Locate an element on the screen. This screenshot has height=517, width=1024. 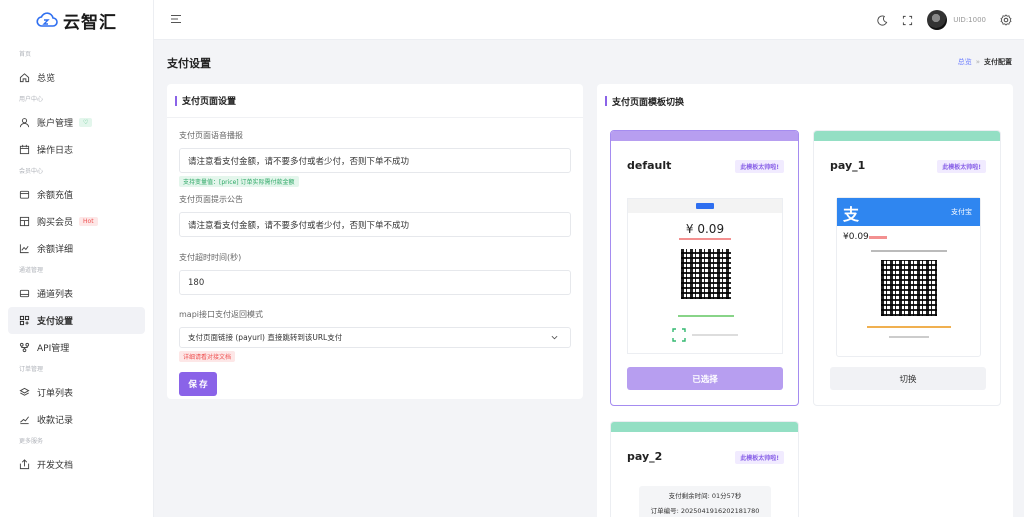
sidebar-item-label: 余额详细 is located at coordinates (55, 250).